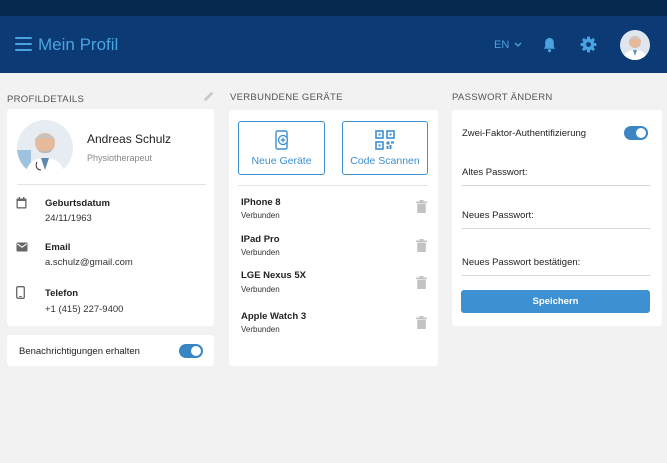  I want to click on profile-section-title: PROFILDETAILS, so click(46, 99).